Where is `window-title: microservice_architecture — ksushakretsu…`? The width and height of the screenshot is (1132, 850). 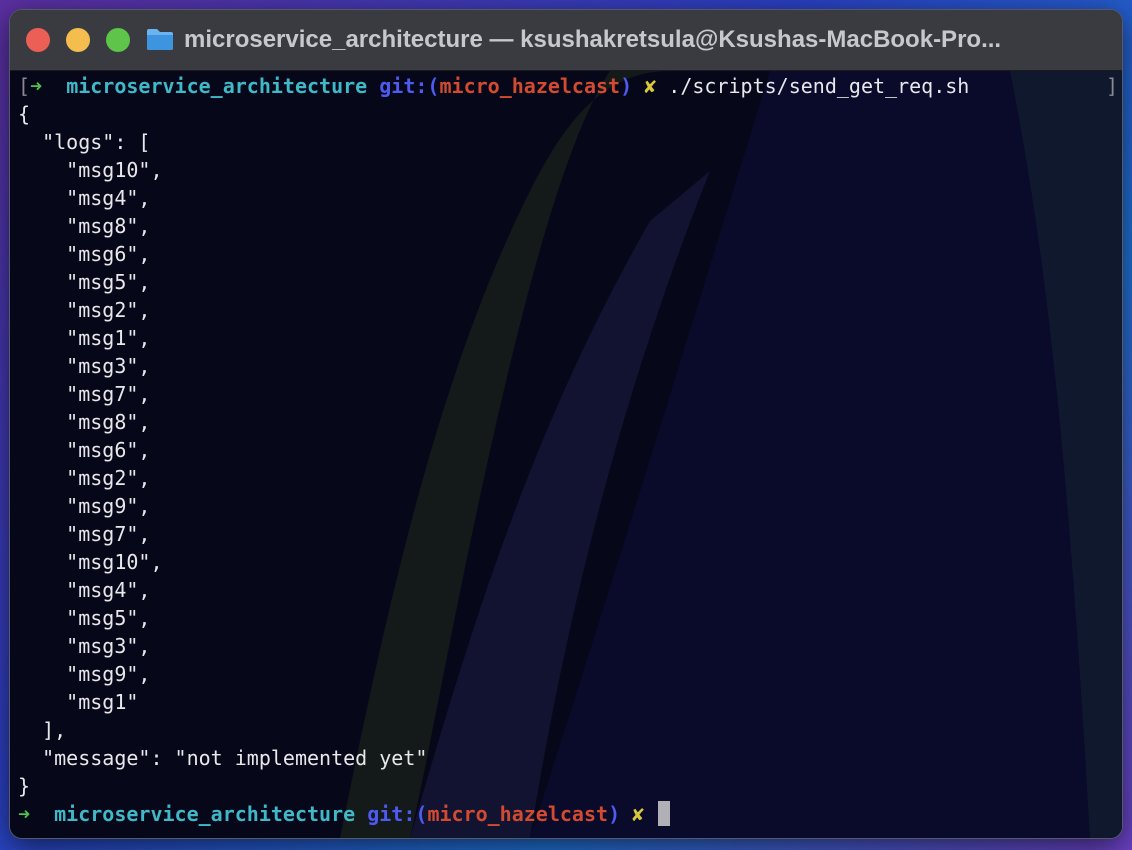
window-title: microservice_architecture — ksushakretsu… is located at coordinates (593, 39).